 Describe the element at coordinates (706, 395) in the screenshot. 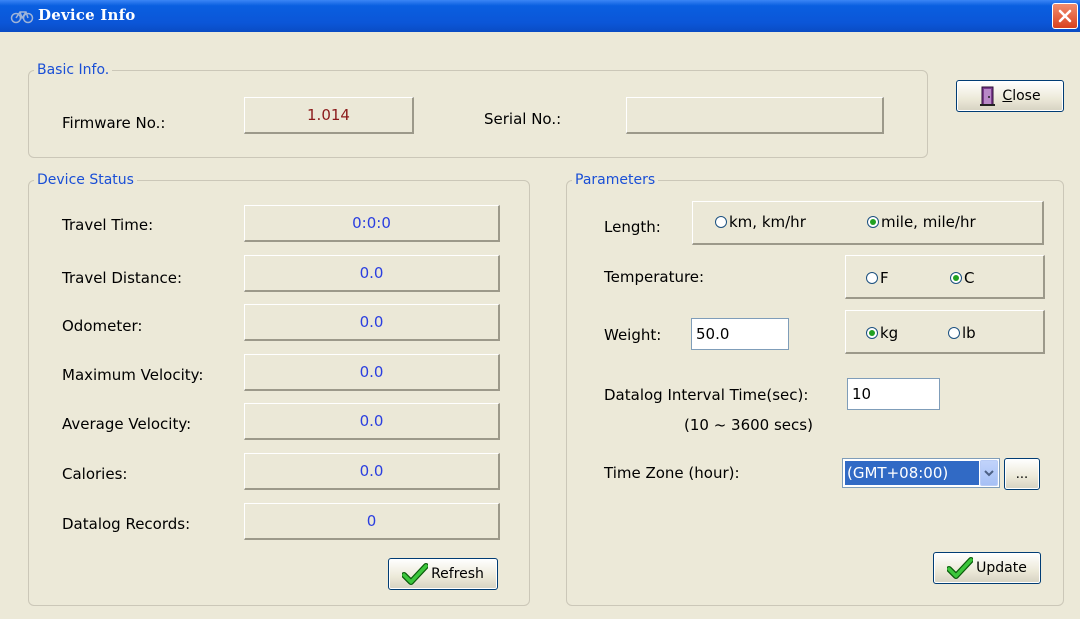

I see `datalog-interval-label: Datalog Interval Time(sec):` at that location.